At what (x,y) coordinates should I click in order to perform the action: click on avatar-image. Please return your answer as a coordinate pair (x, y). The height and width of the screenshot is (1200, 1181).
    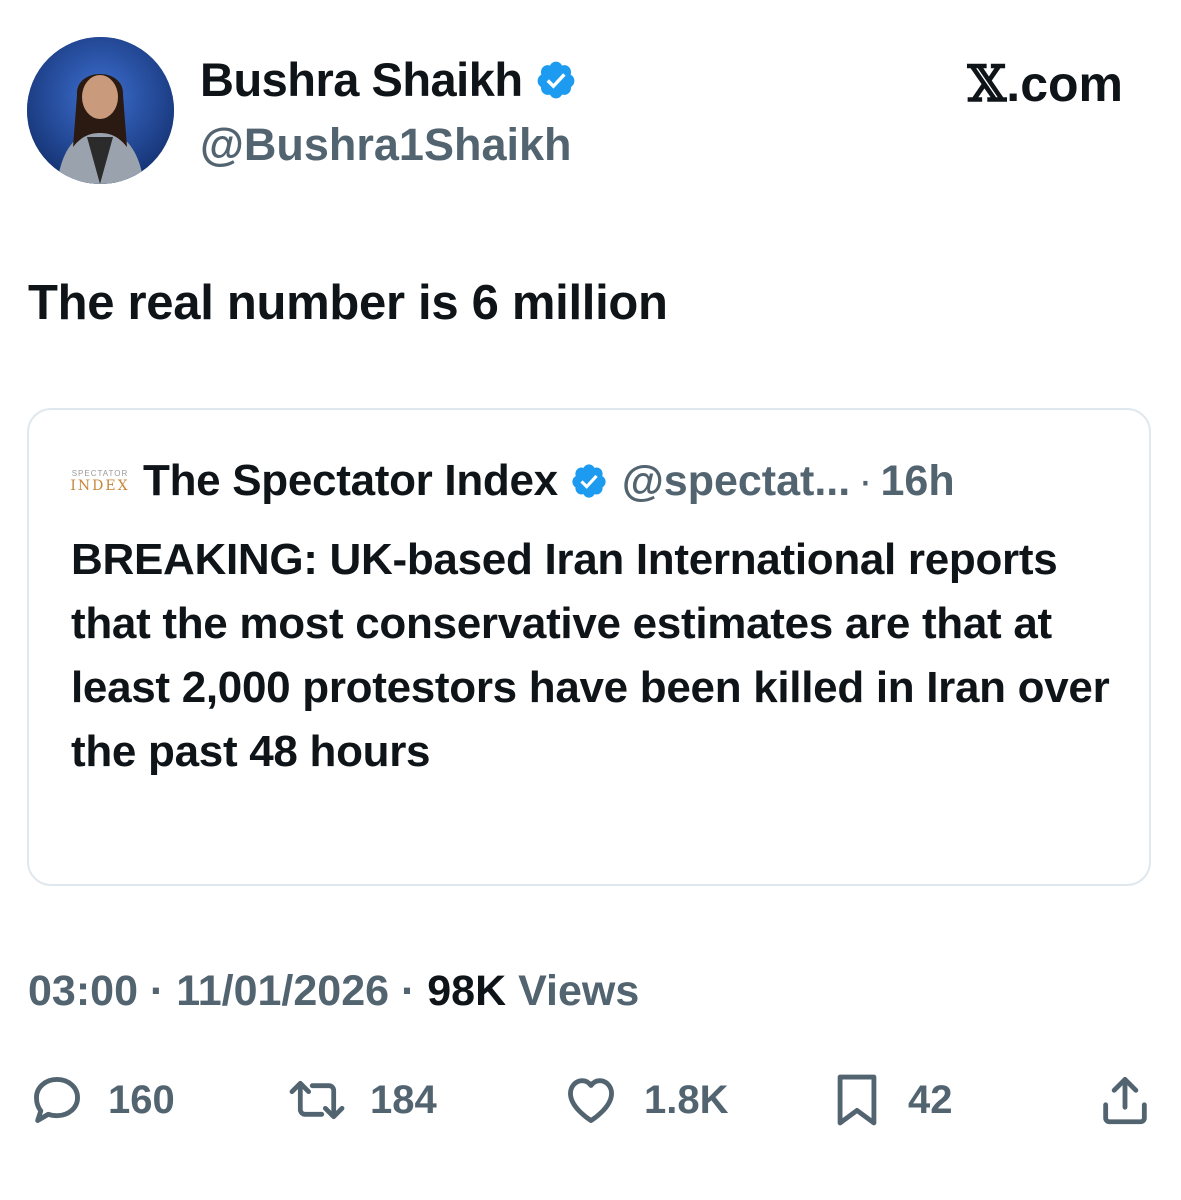
    Looking at the image, I should click on (100, 110).